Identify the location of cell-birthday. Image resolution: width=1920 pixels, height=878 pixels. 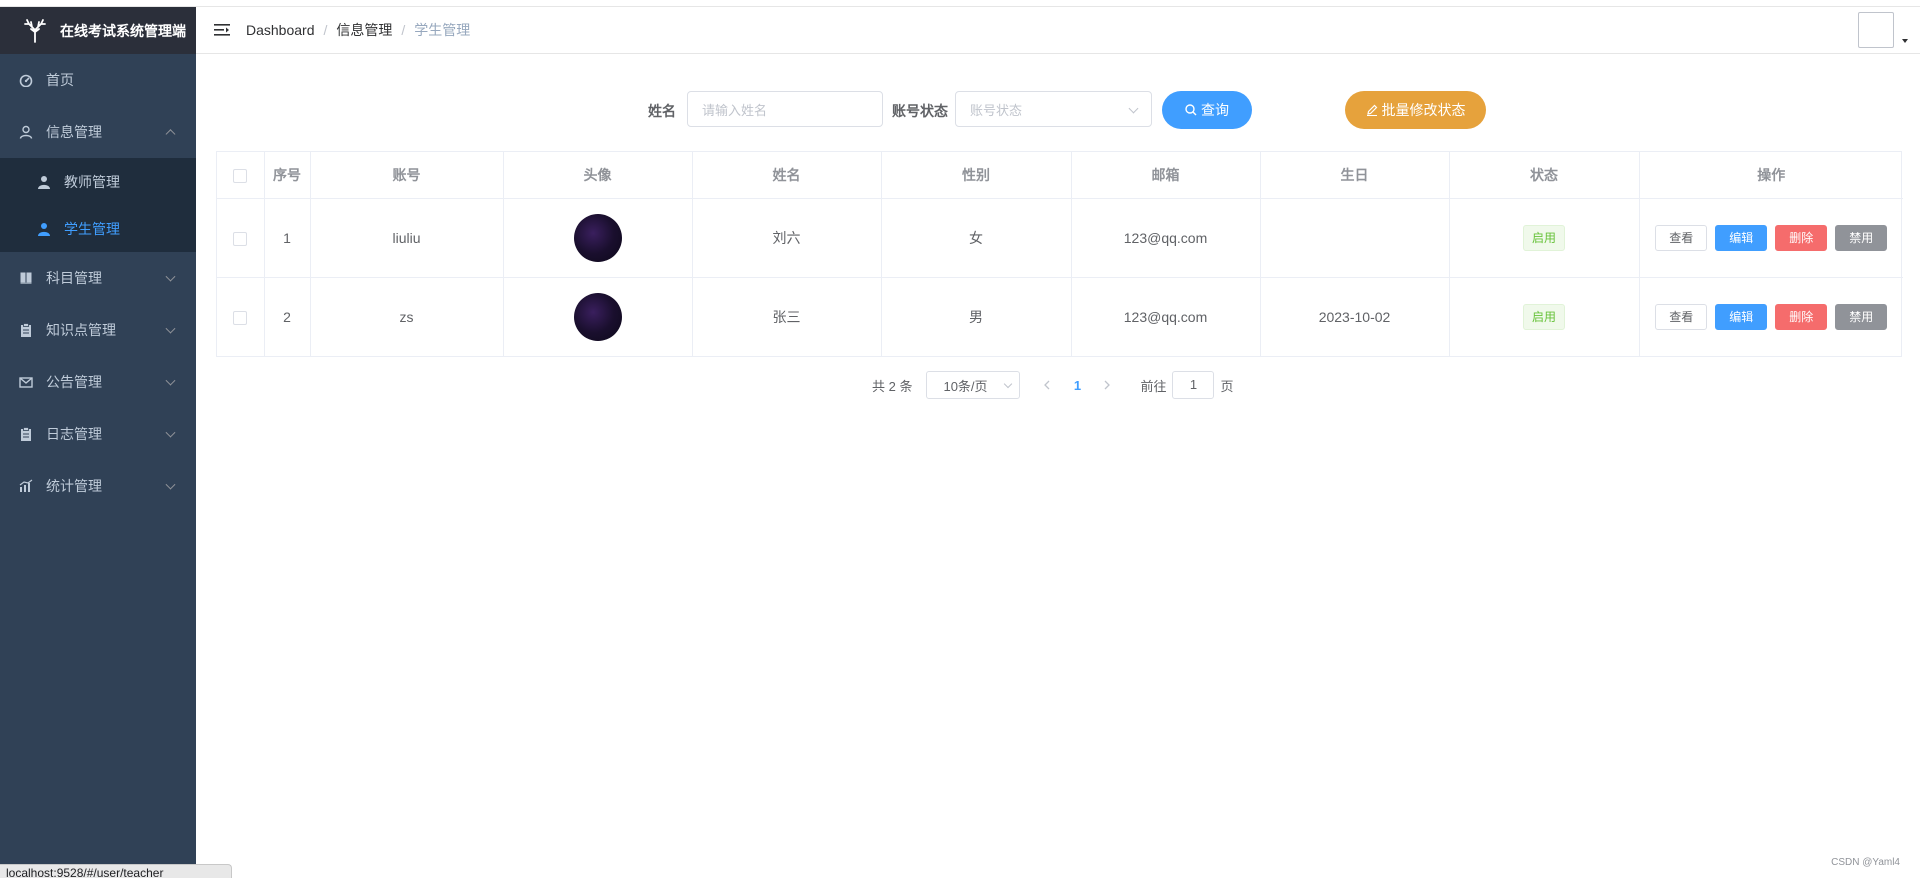
(1355, 238).